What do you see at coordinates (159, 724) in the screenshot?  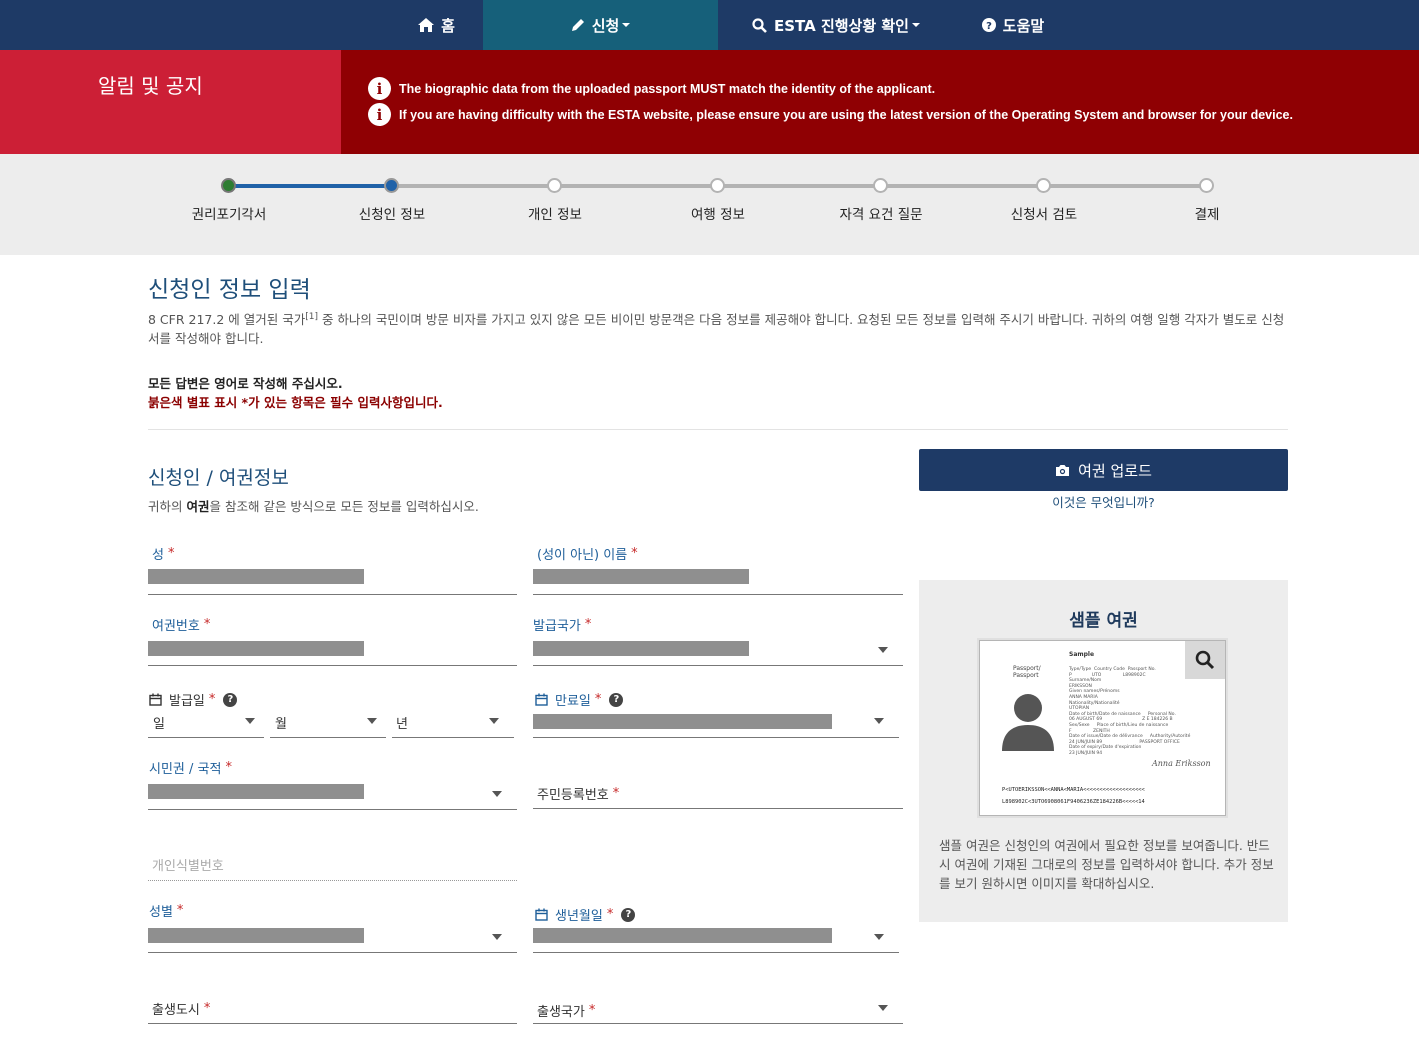 I see `issue-day-select-value: 일` at bounding box center [159, 724].